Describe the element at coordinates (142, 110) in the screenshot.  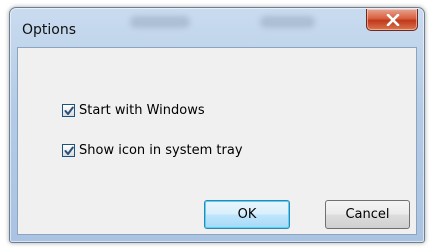
I see `start-with-windows-label: Start with Windows` at that location.